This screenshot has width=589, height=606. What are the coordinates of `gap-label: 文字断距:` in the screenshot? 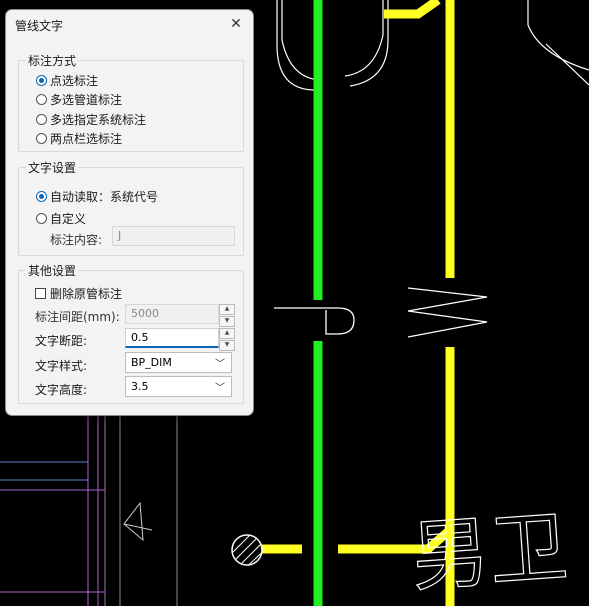 It's located at (61, 341).